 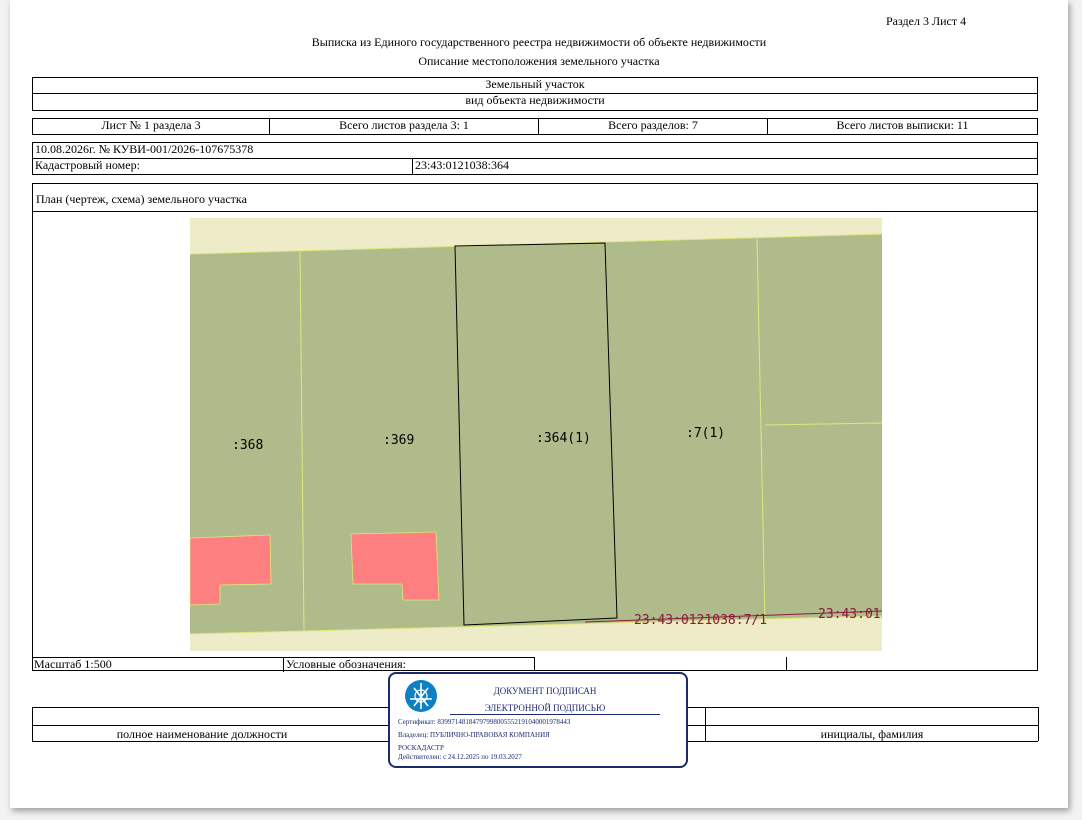 I want to click on cadastral-label-truncated: 23:43:012, so click(x=850, y=614).